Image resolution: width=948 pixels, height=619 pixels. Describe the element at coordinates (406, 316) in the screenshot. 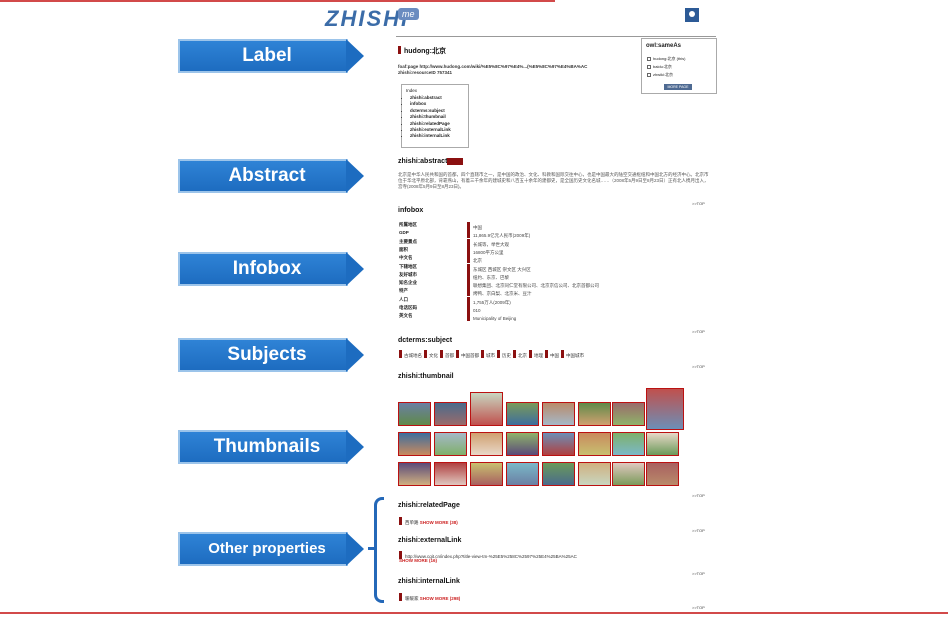

I see `infobox-key: 英文名` at that location.